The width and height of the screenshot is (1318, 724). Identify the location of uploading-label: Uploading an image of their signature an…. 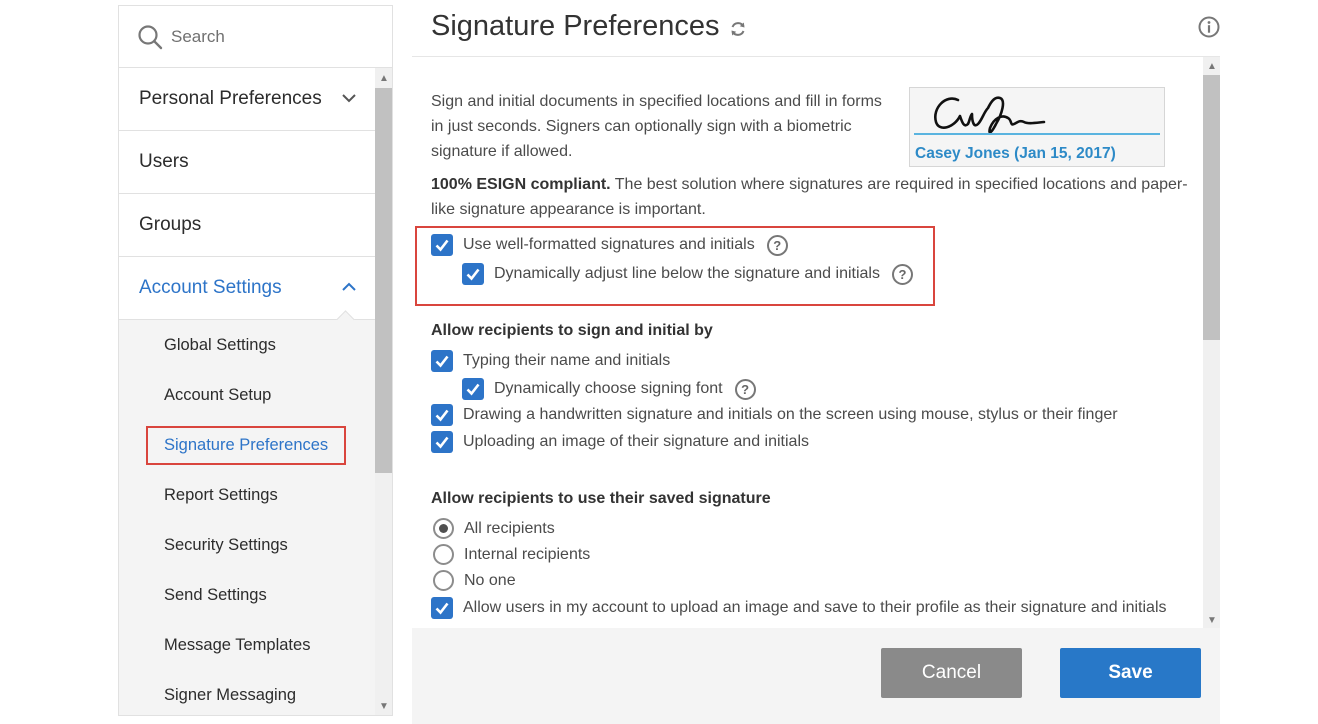
(636, 441).